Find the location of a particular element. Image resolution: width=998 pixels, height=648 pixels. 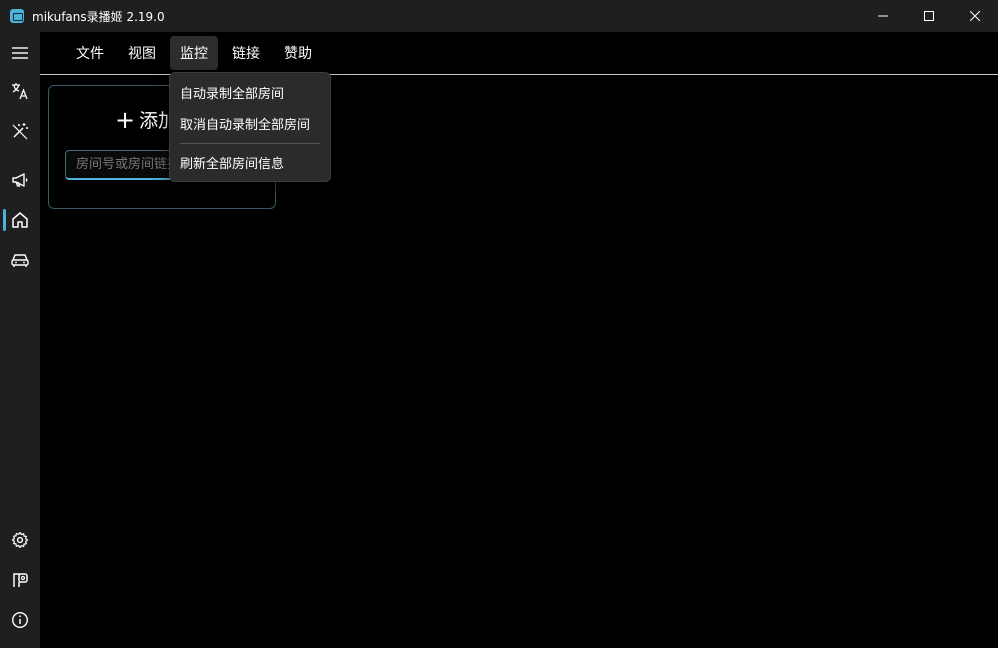

menu-separator is located at coordinates (250, 143).